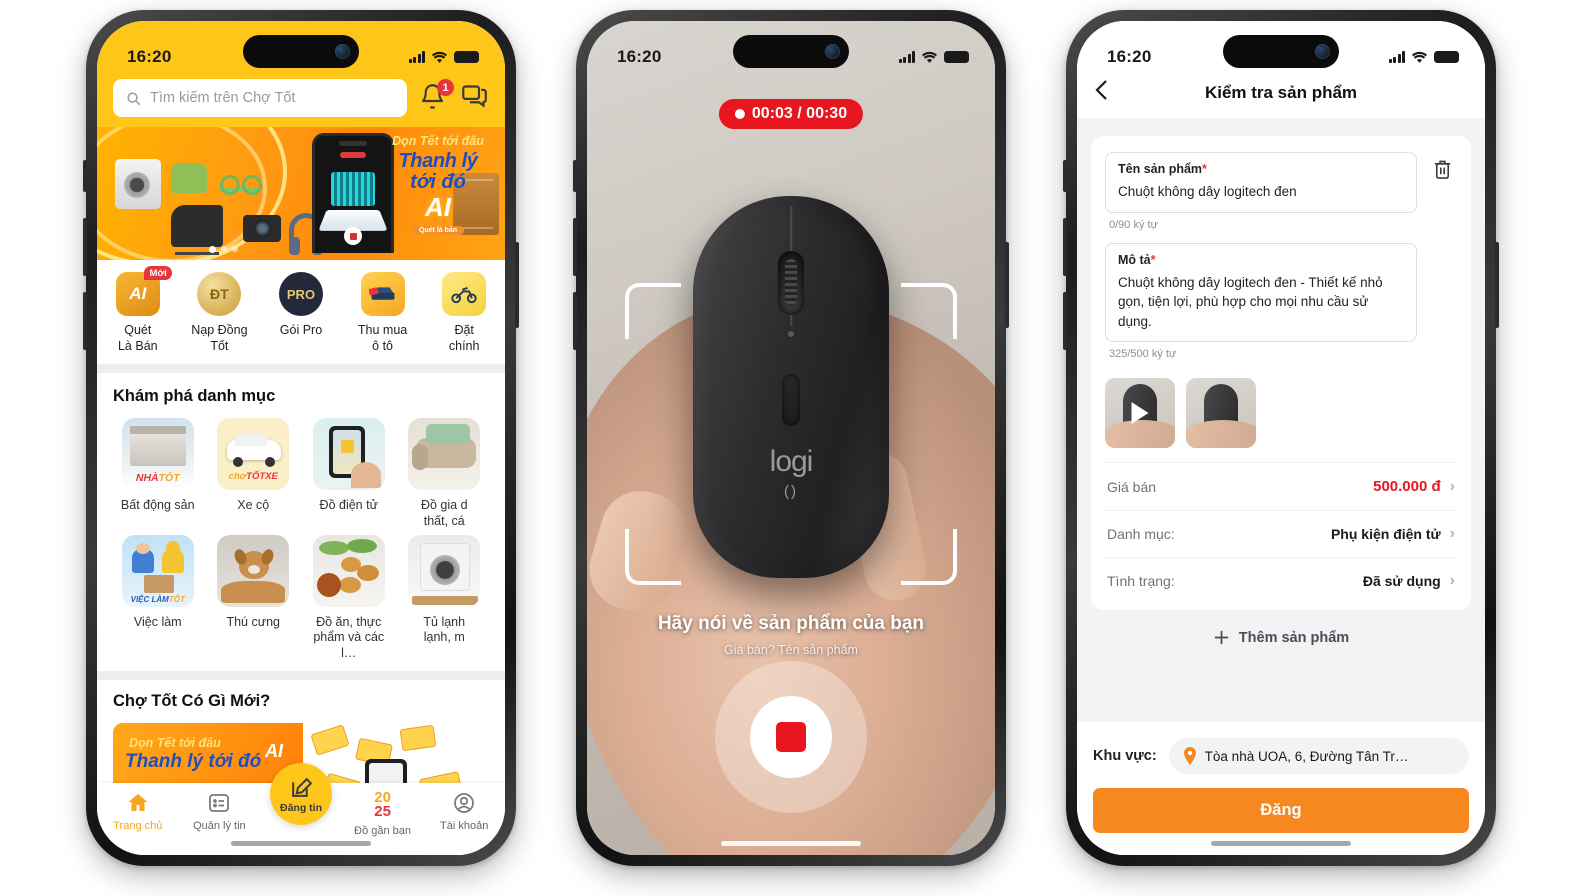 The image size is (1595, 896). I want to click on category-vehicles: chợTỐTXE Xe cộ, so click(254, 473).